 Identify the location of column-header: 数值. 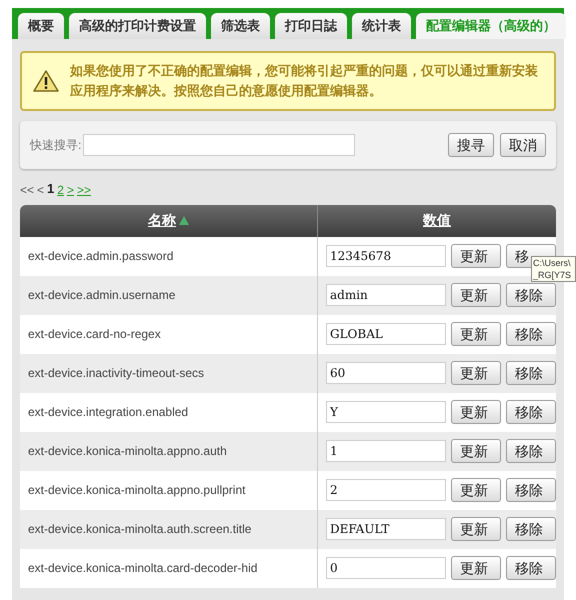
(437, 220).